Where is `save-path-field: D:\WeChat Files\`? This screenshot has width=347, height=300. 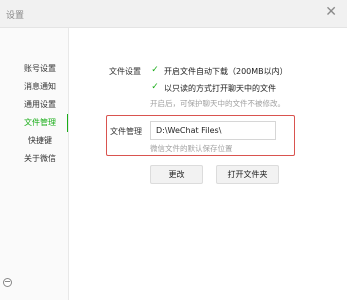 save-path-field: D:\WeChat Files\ is located at coordinates (213, 130).